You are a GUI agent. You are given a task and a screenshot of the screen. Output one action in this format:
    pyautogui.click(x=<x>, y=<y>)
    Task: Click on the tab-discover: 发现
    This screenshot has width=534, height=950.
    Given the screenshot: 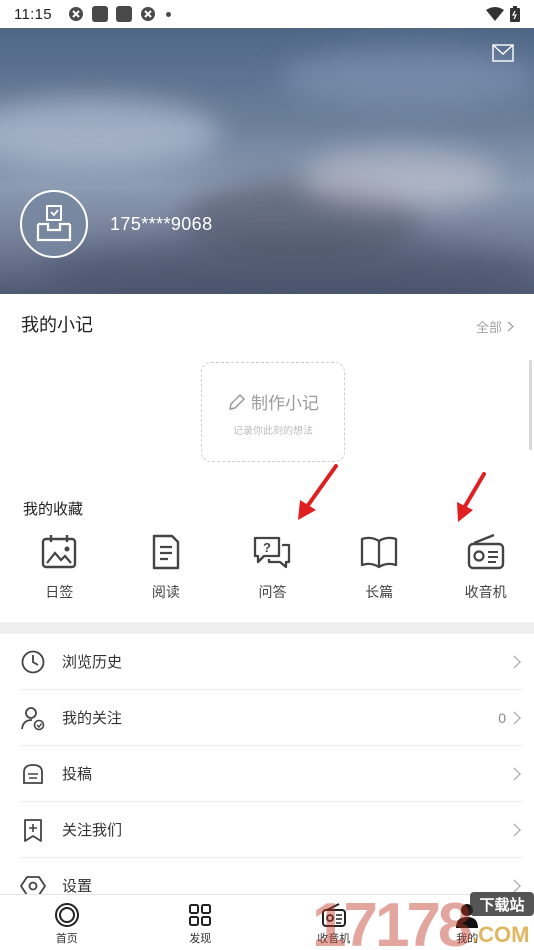 What is the action you would take?
    pyautogui.click(x=201, y=922)
    